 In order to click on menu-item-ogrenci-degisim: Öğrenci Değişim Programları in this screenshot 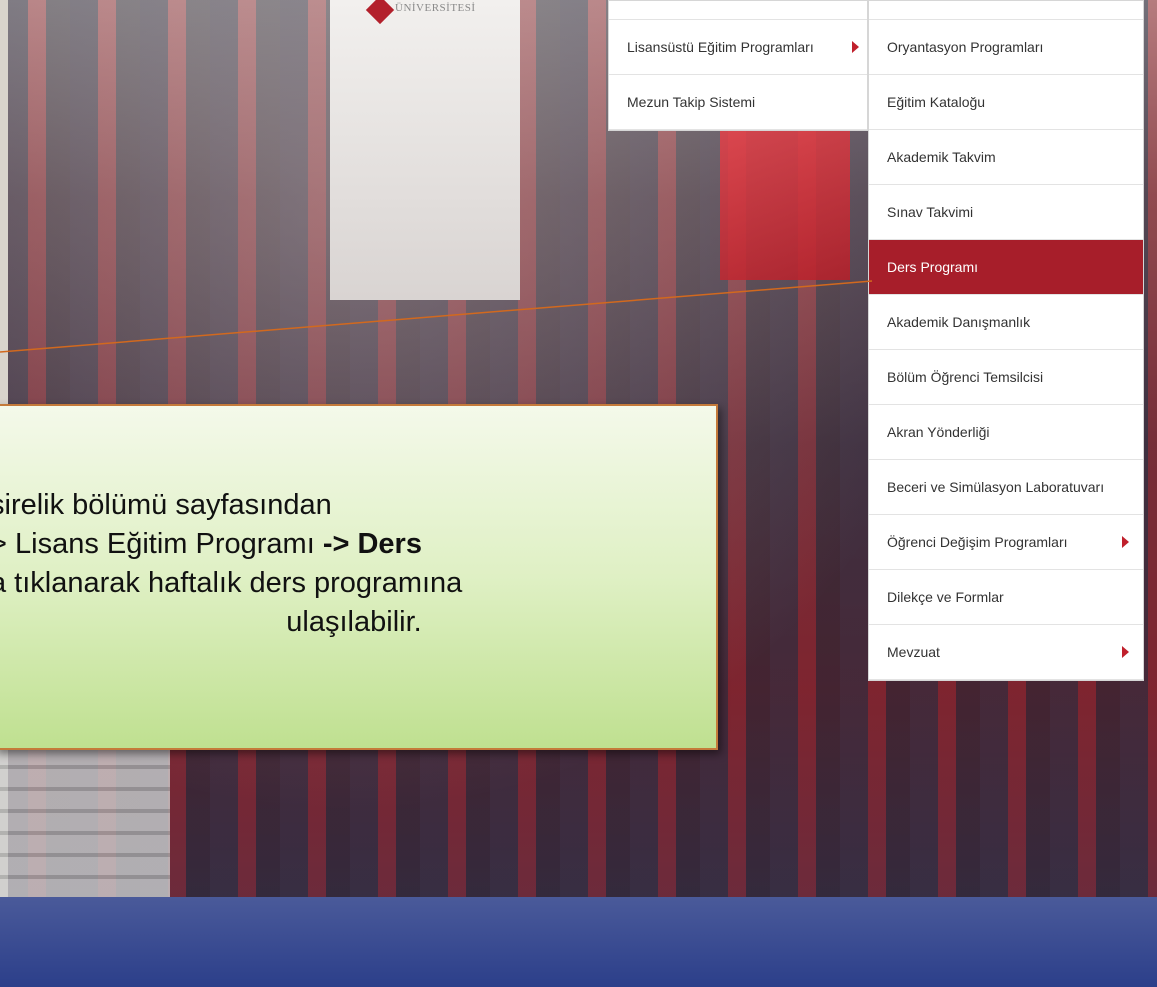, I will do `click(1006, 542)`.